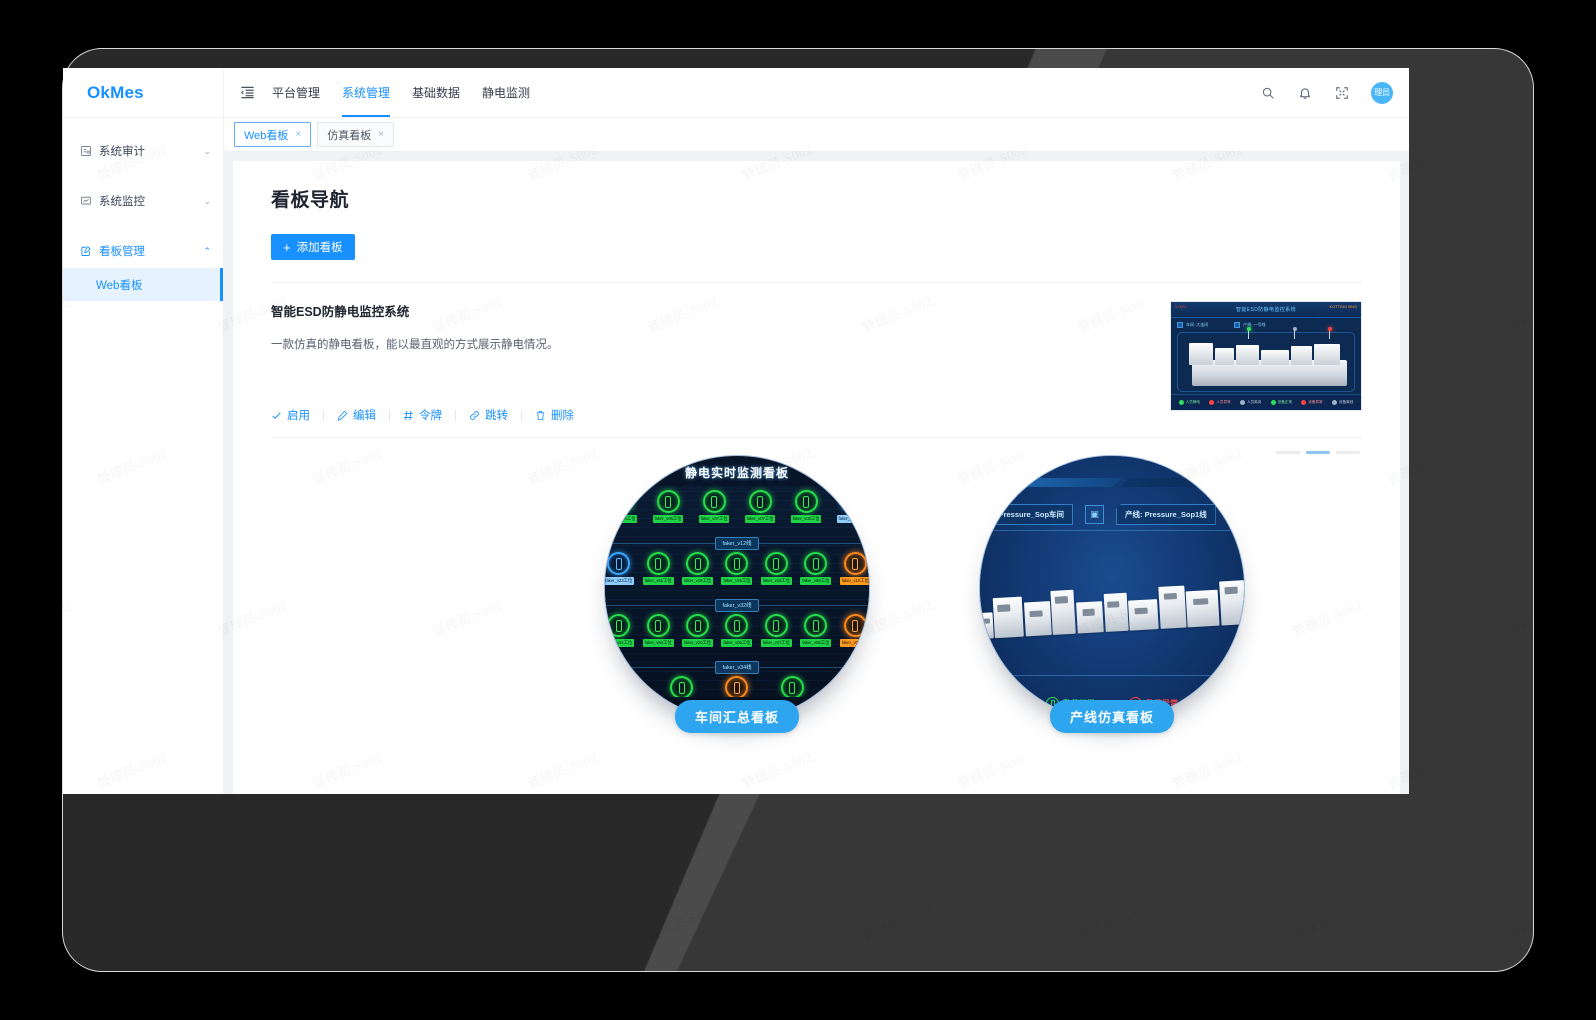  What do you see at coordinates (85, 201) in the screenshot?
I see `monitor-icon` at bounding box center [85, 201].